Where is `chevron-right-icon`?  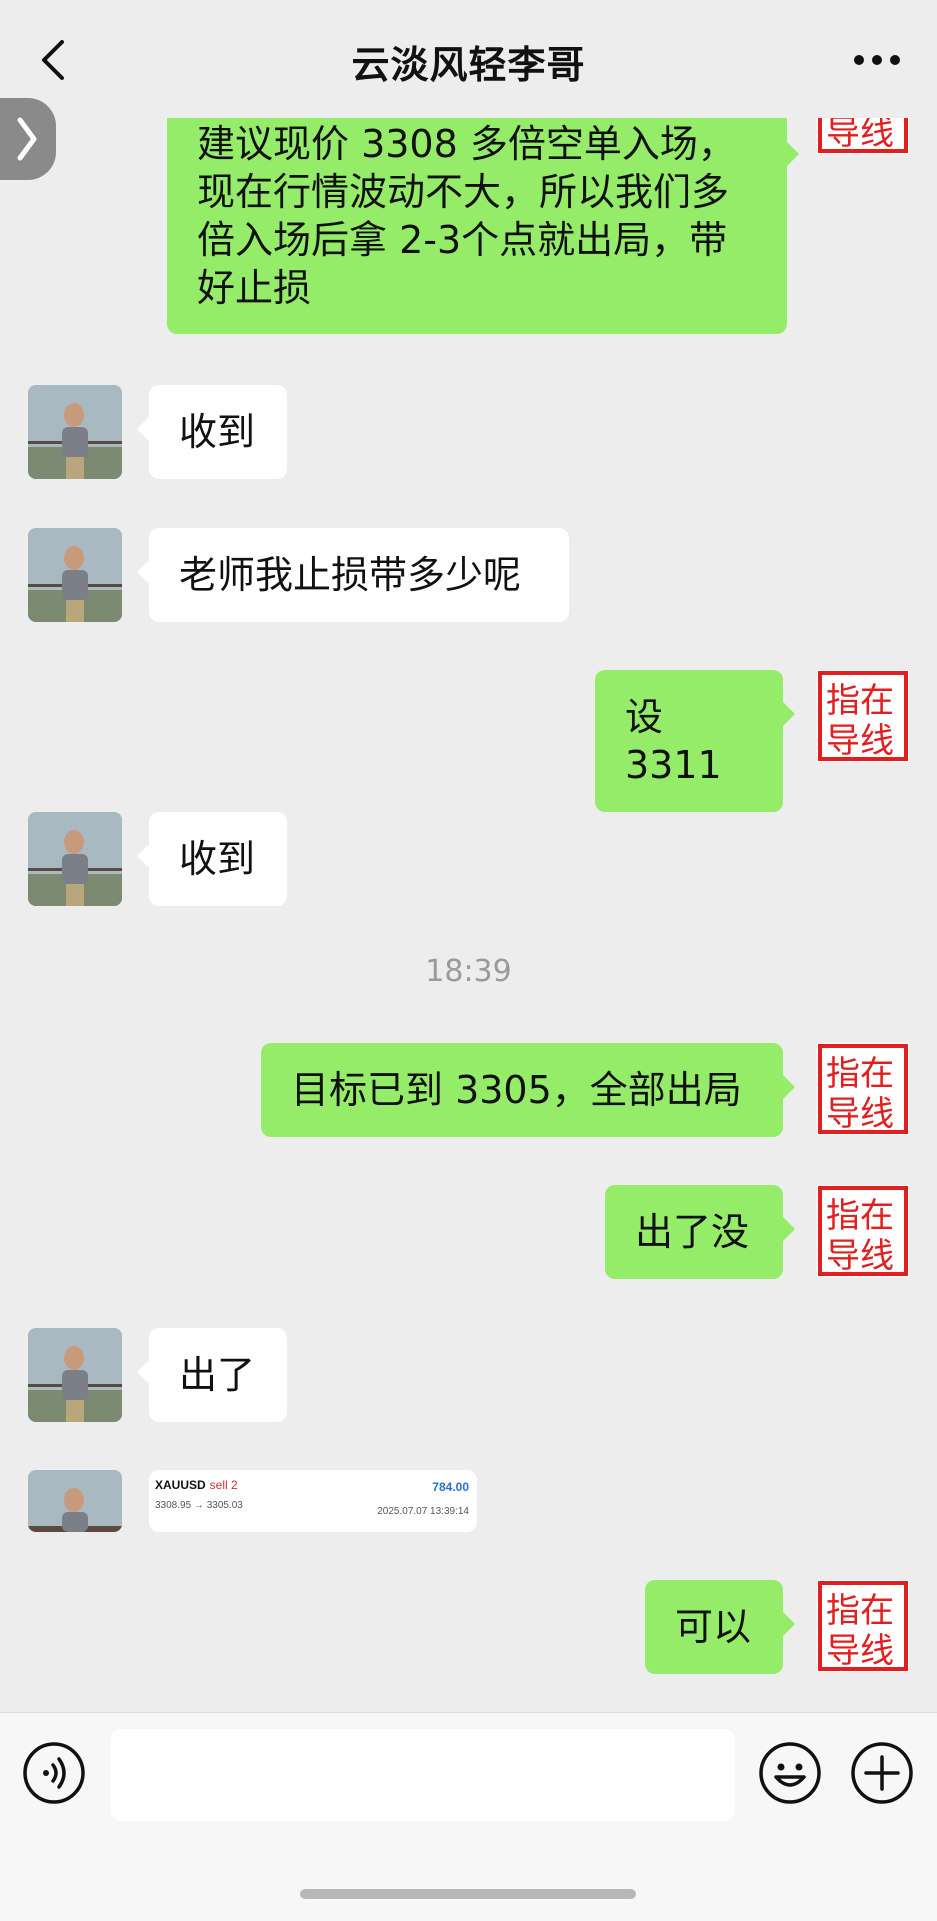
chevron-right-icon is located at coordinates (27, 139).